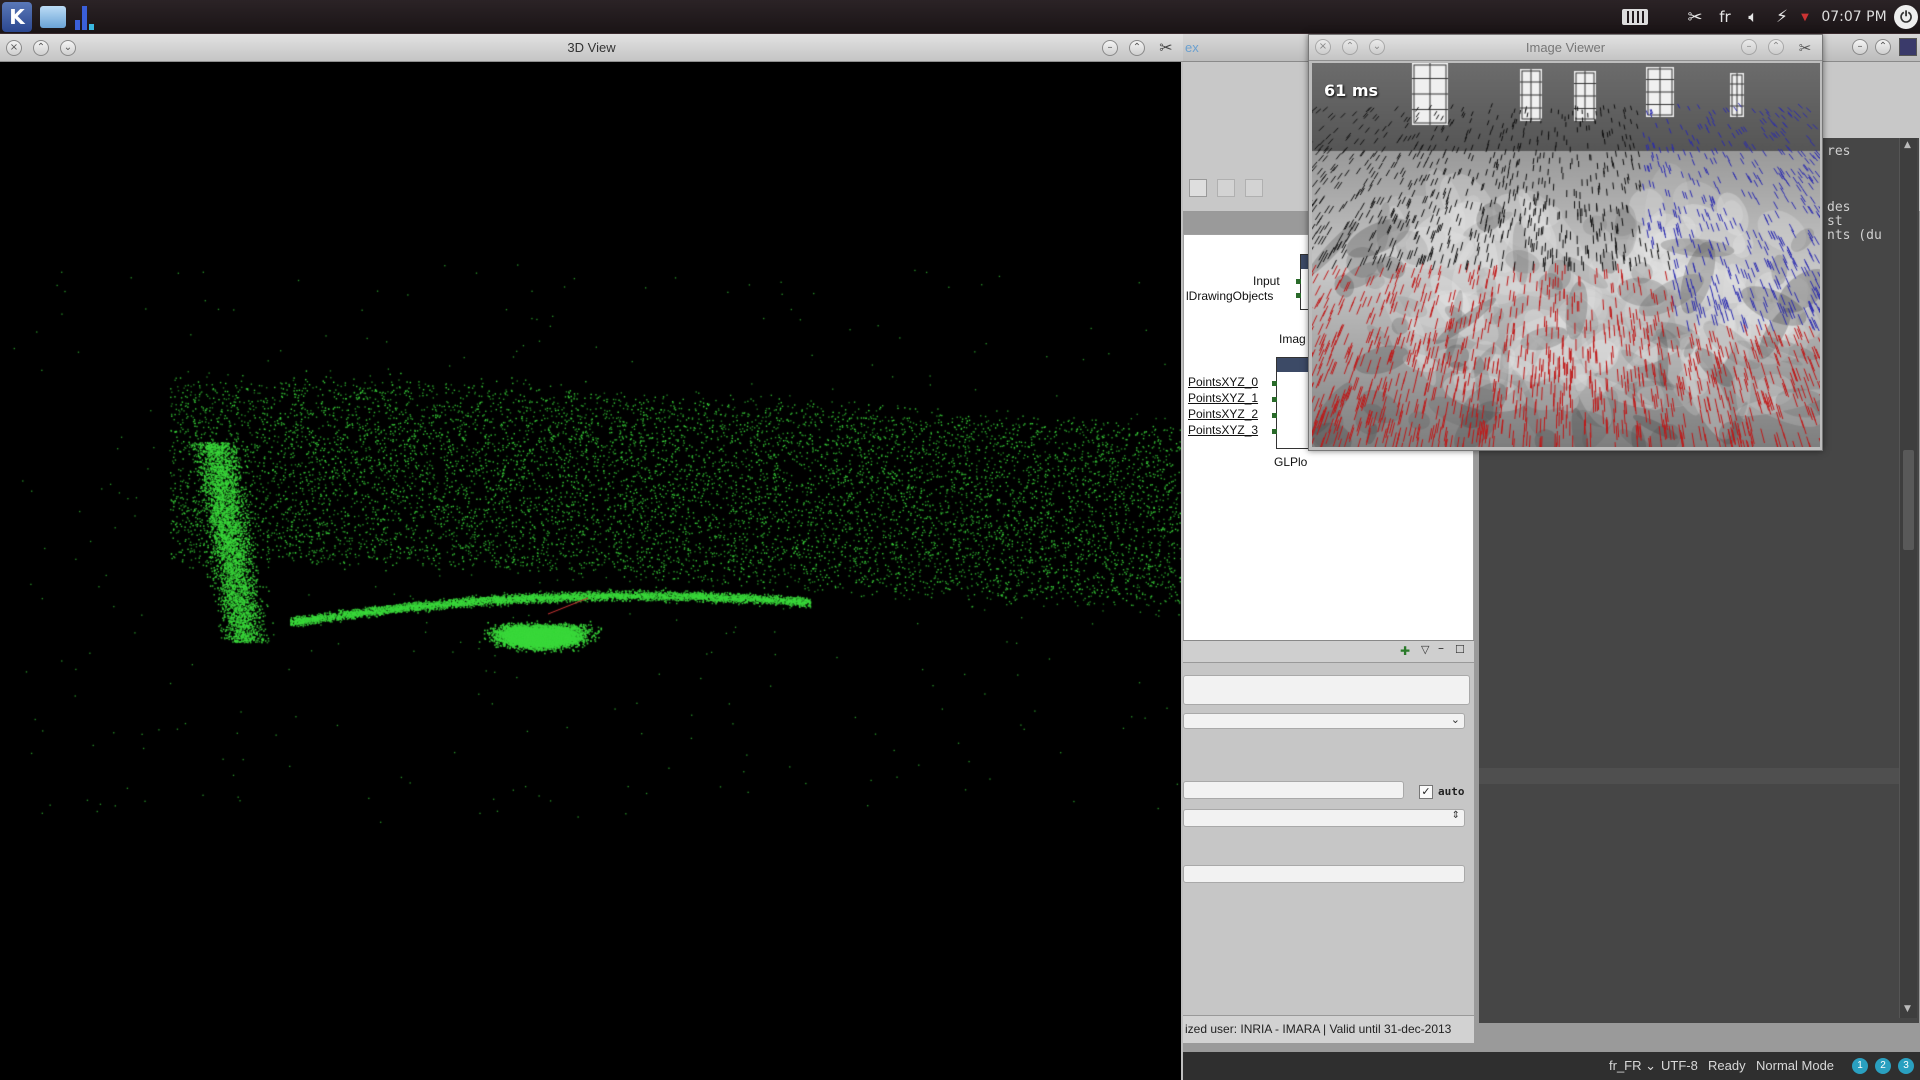 This screenshot has height=1080, width=1920. What do you see at coordinates (1254, 188) in the screenshot?
I see `paste-icon` at bounding box center [1254, 188].